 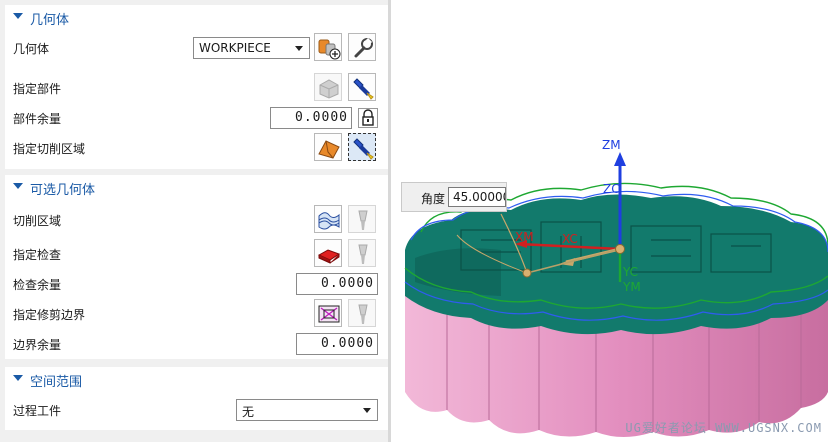 I want to click on watermark-text: UG爱好者论坛 WWW.UGSNX.COM, so click(x=723, y=428).